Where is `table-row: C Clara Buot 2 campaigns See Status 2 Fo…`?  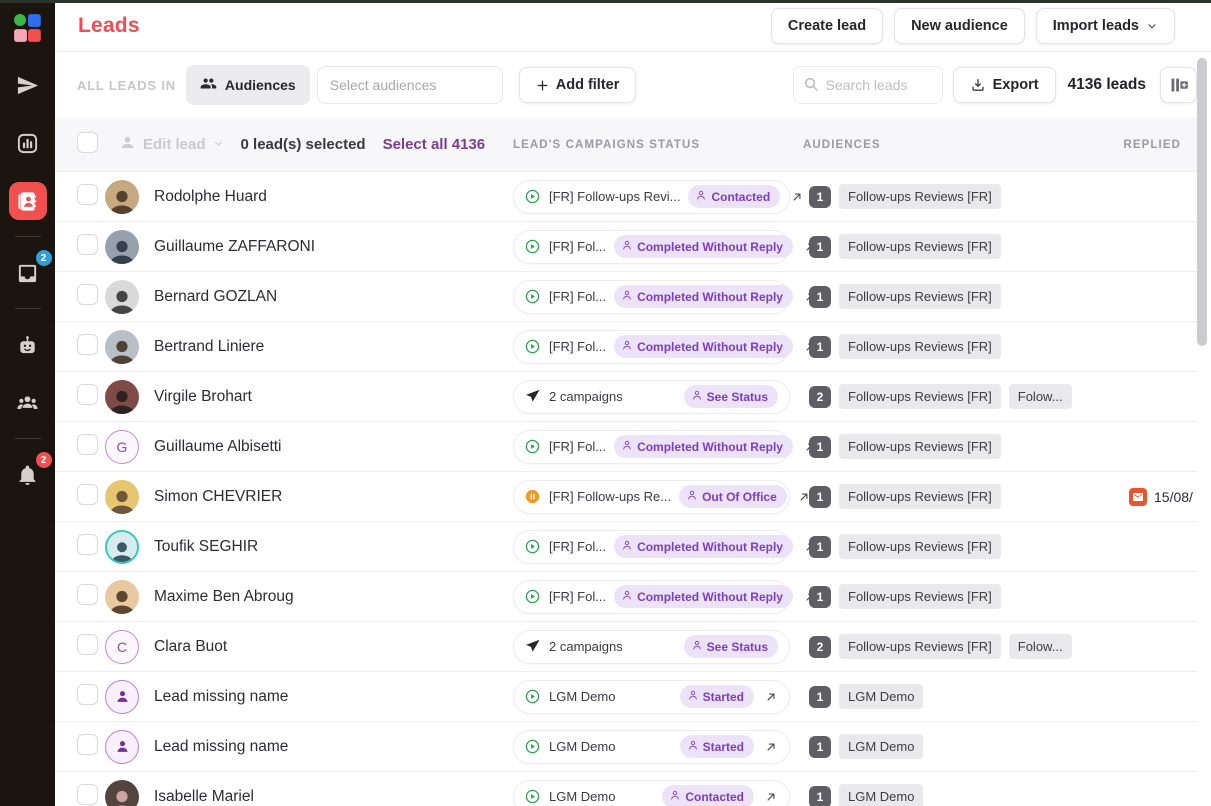
table-row: C Clara Buot 2 campaigns See Status 2 Fo… is located at coordinates (626, 647).